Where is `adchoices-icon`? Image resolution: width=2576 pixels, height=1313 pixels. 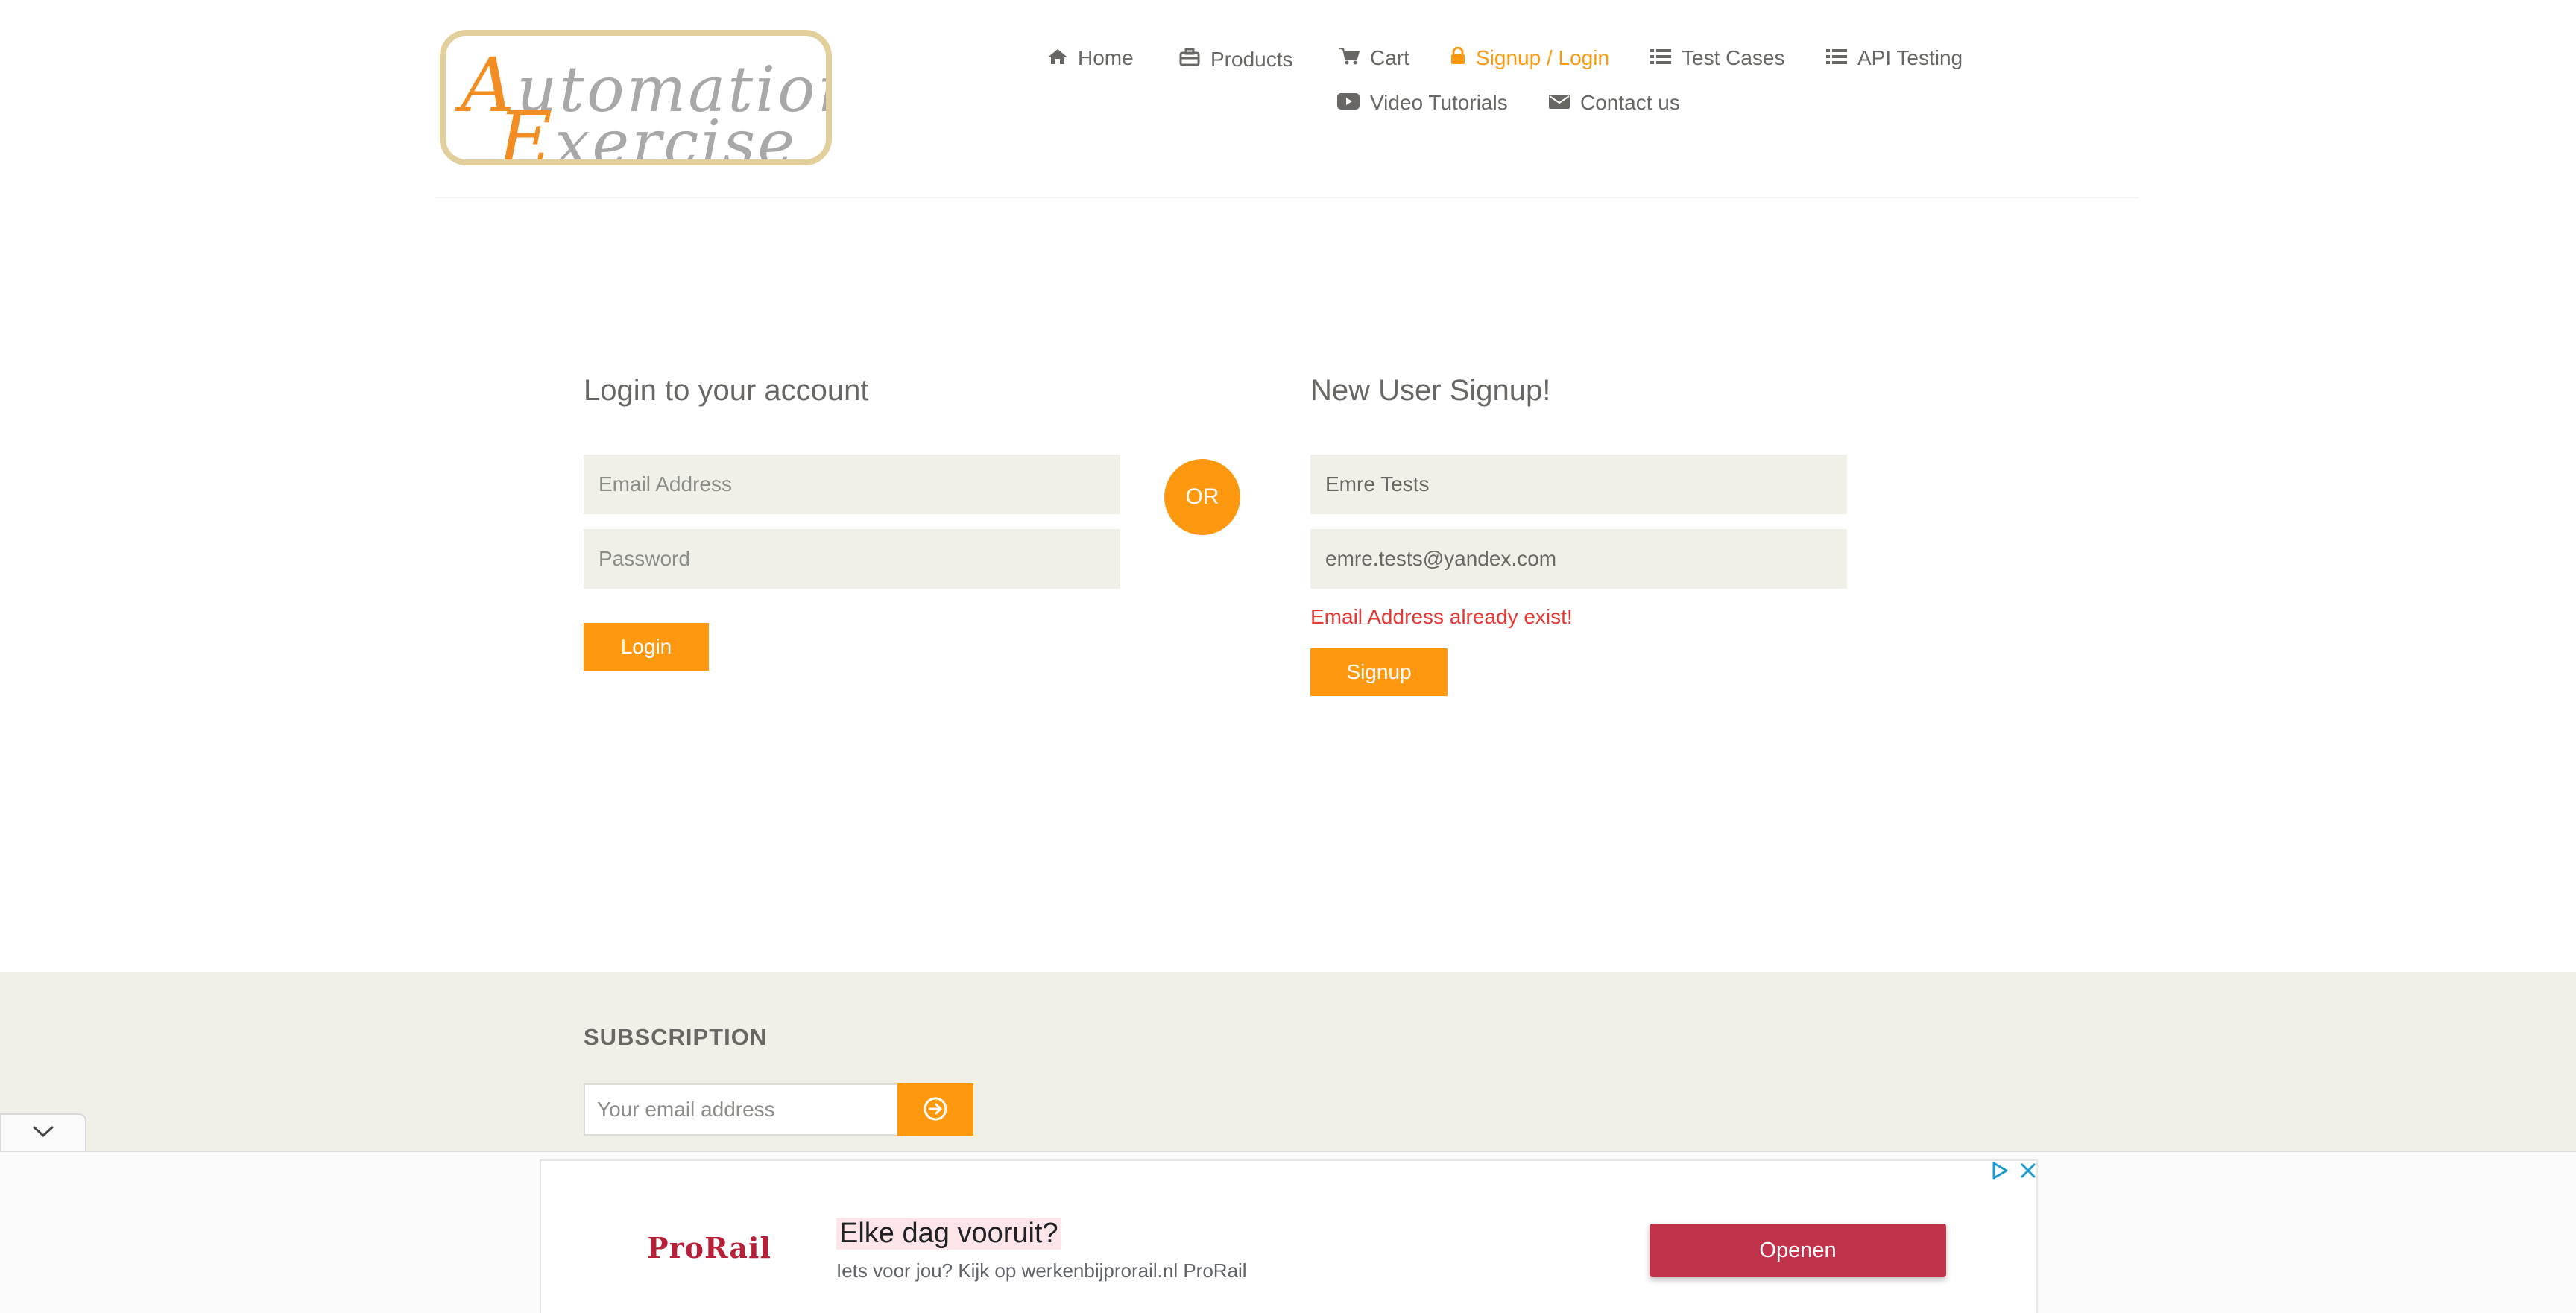
adchoices-icon is located at coordinates (2000, 1172).